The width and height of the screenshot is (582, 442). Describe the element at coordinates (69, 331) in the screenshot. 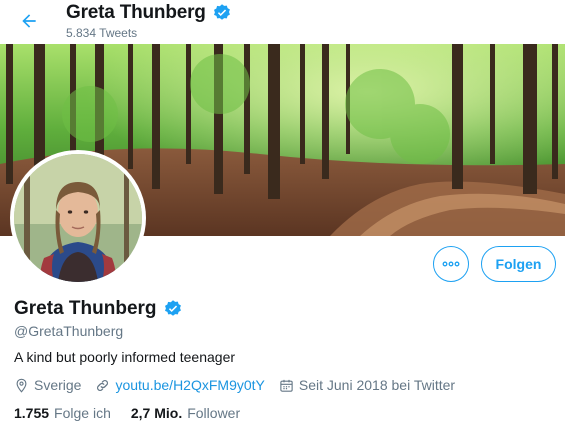

I see `profile-handle: @GretaThunberg` at that location.